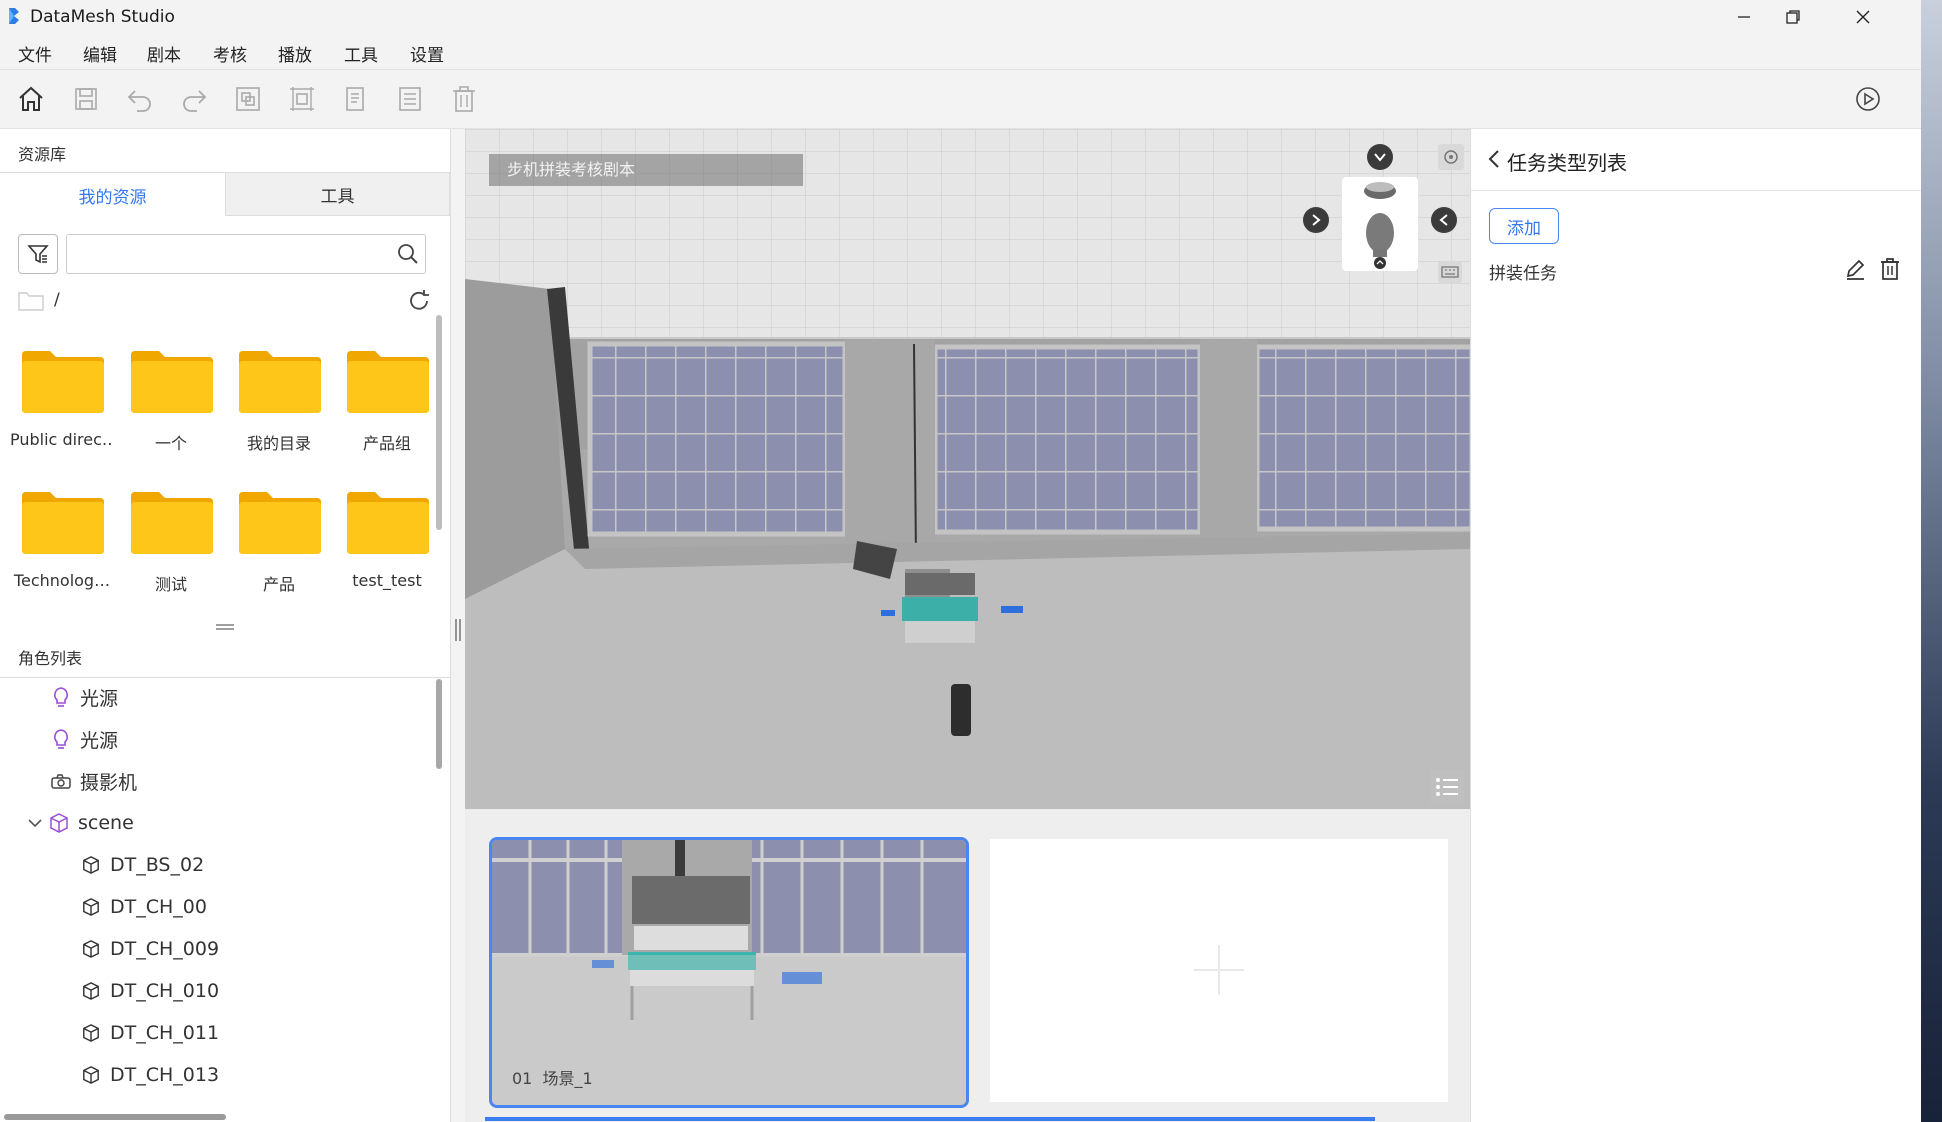 The image size is (1942, 1122). Describe the element at coordinates (230, 53) in the screenshot. I see `menu-assessment: 考核` at that location.